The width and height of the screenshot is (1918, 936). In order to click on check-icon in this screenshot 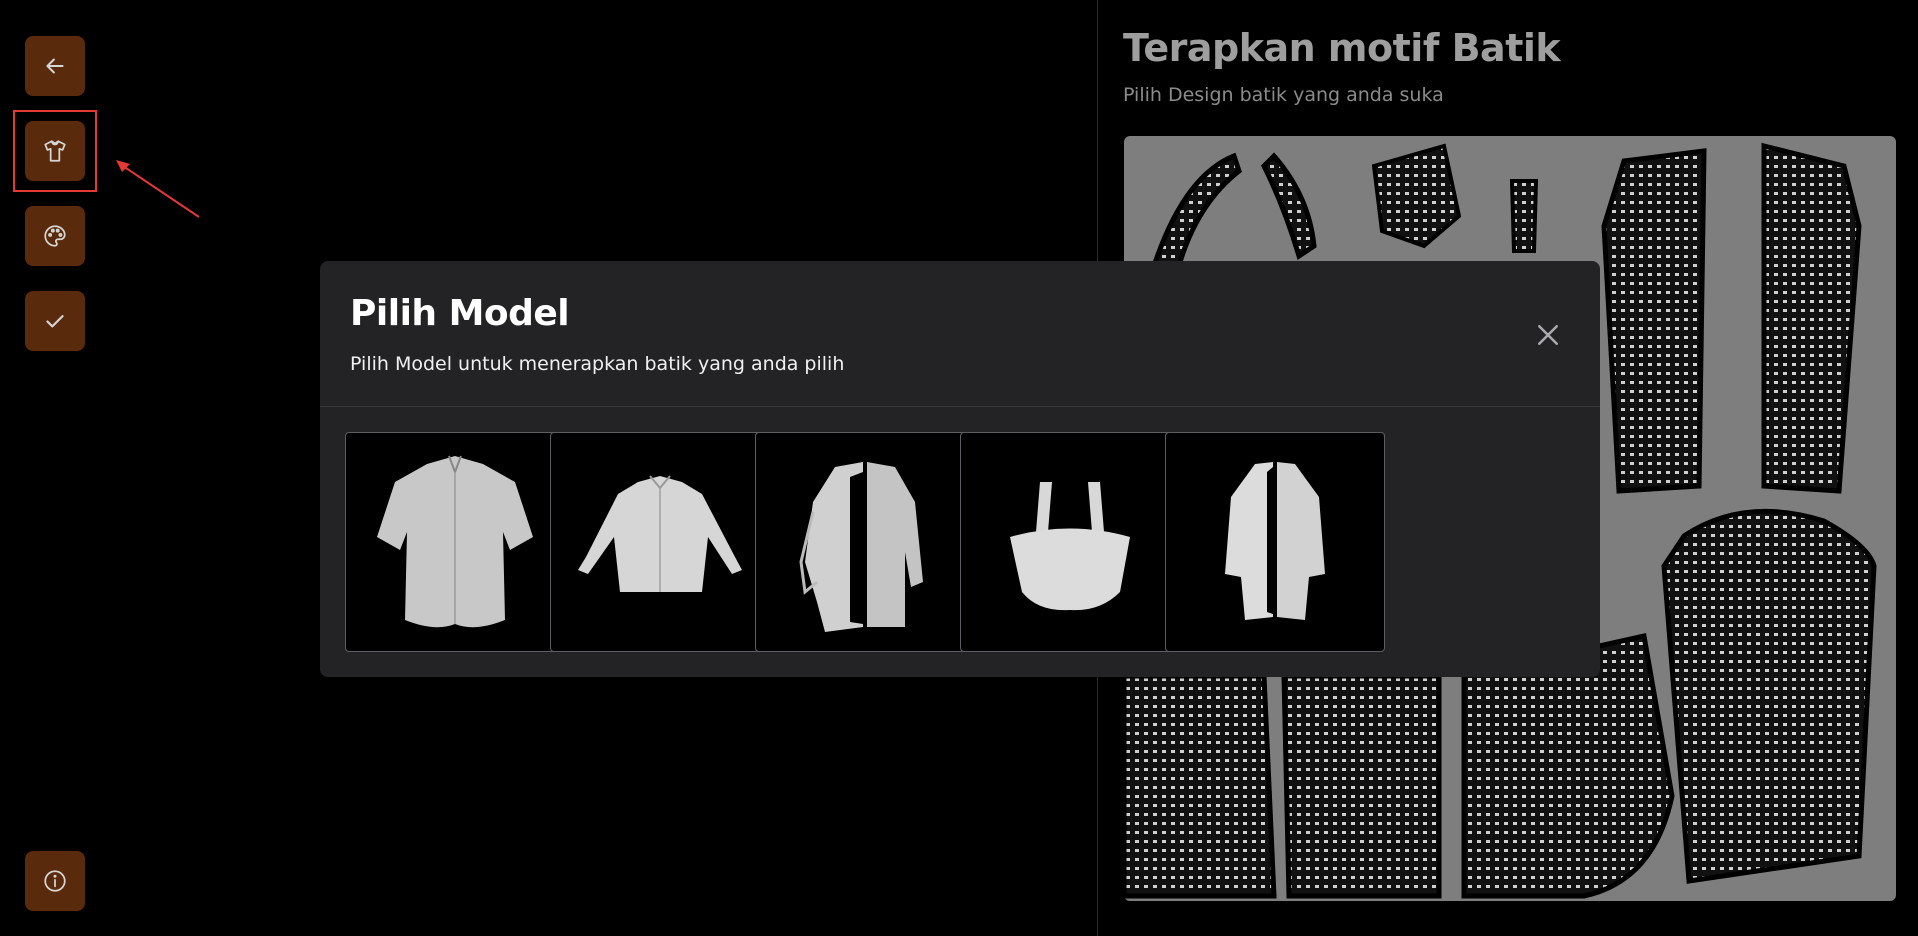, I will do `click(55, 321)`.